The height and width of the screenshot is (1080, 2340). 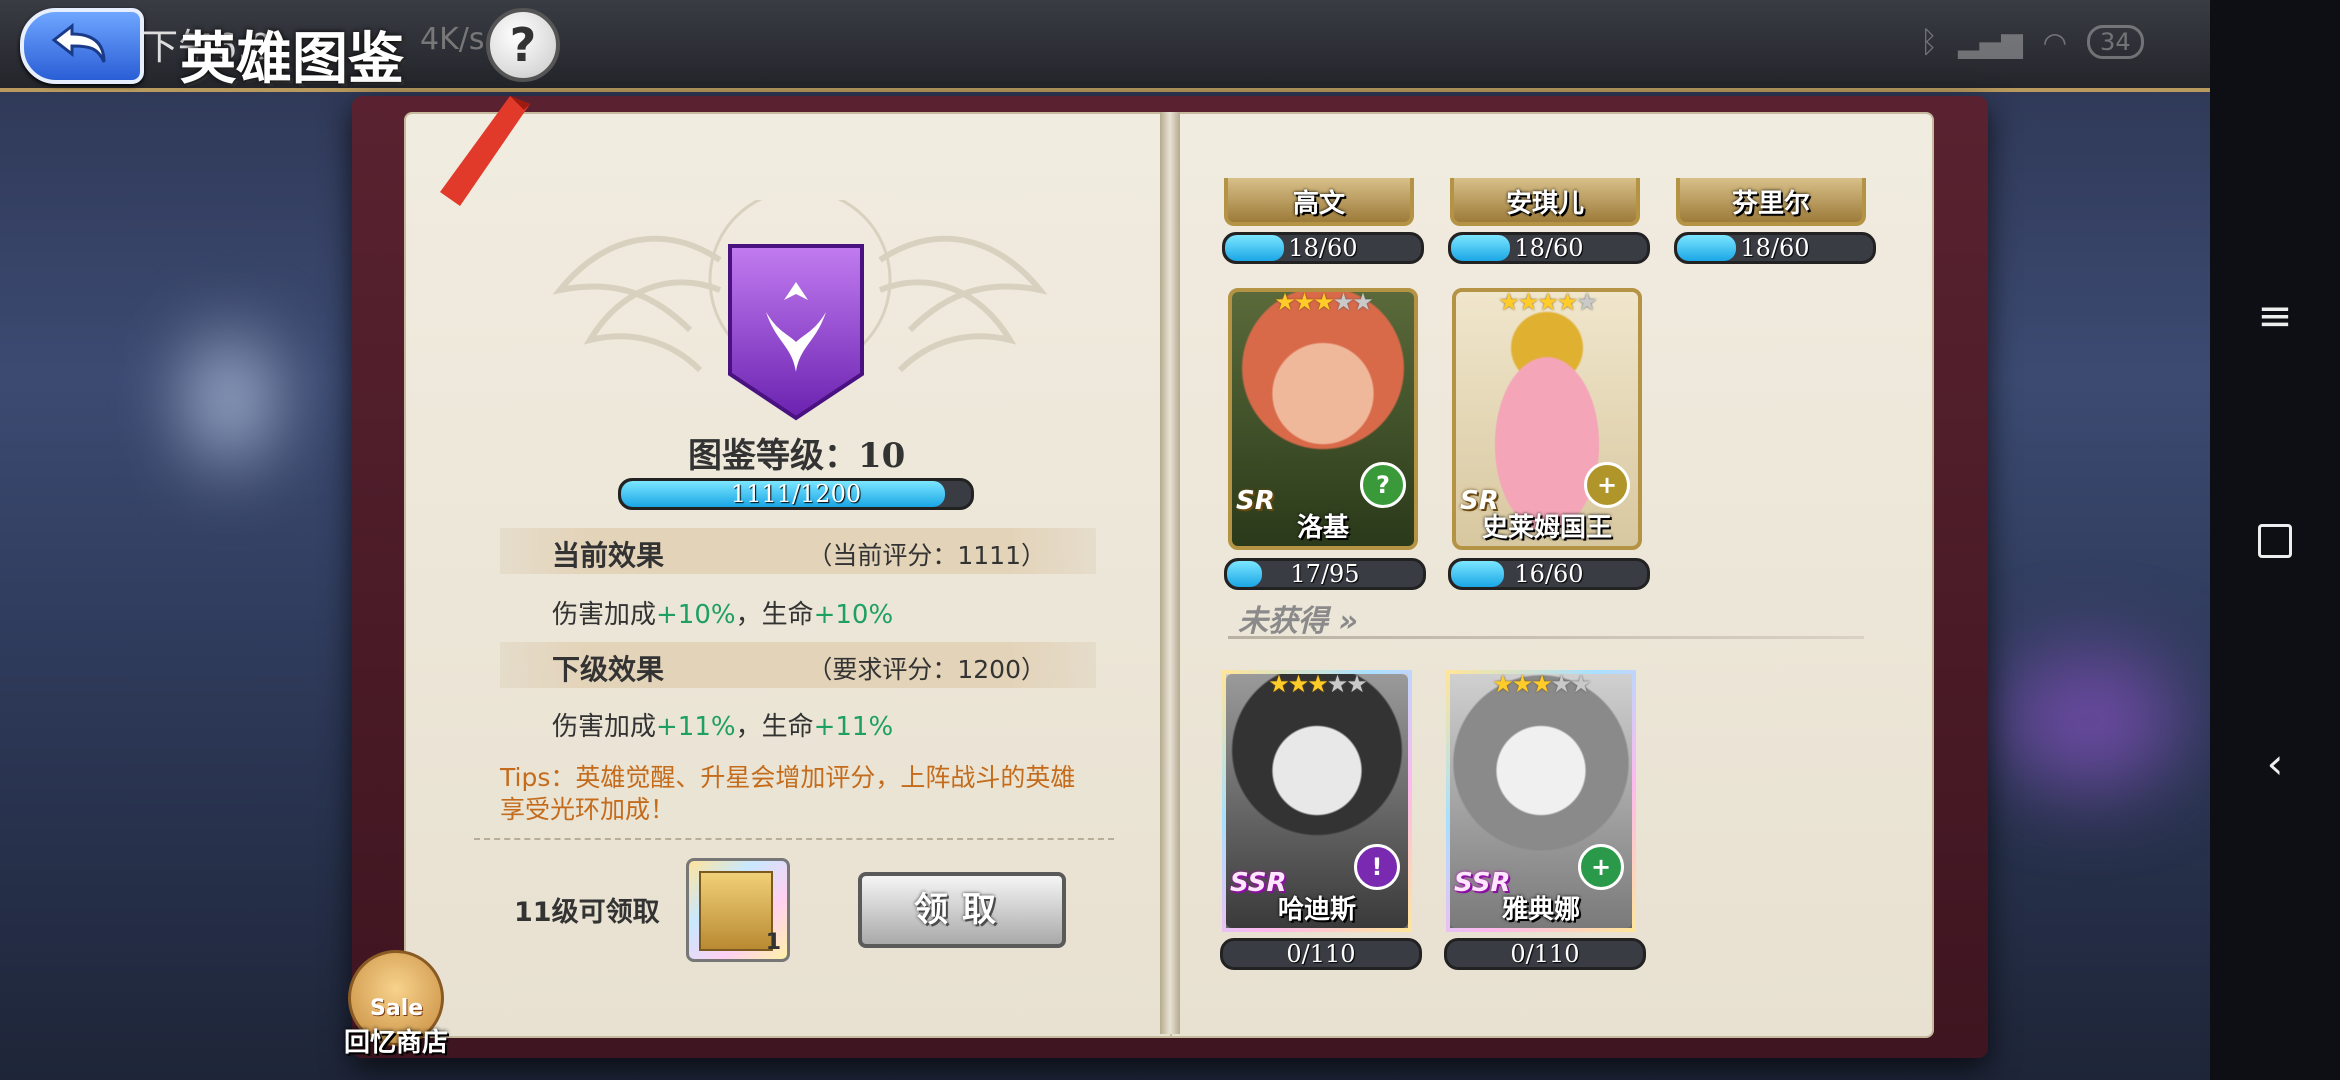 I want to click on hero-card-locked: ★★★★★ SSR + 雅典娜, so click(x=1541, y=801).